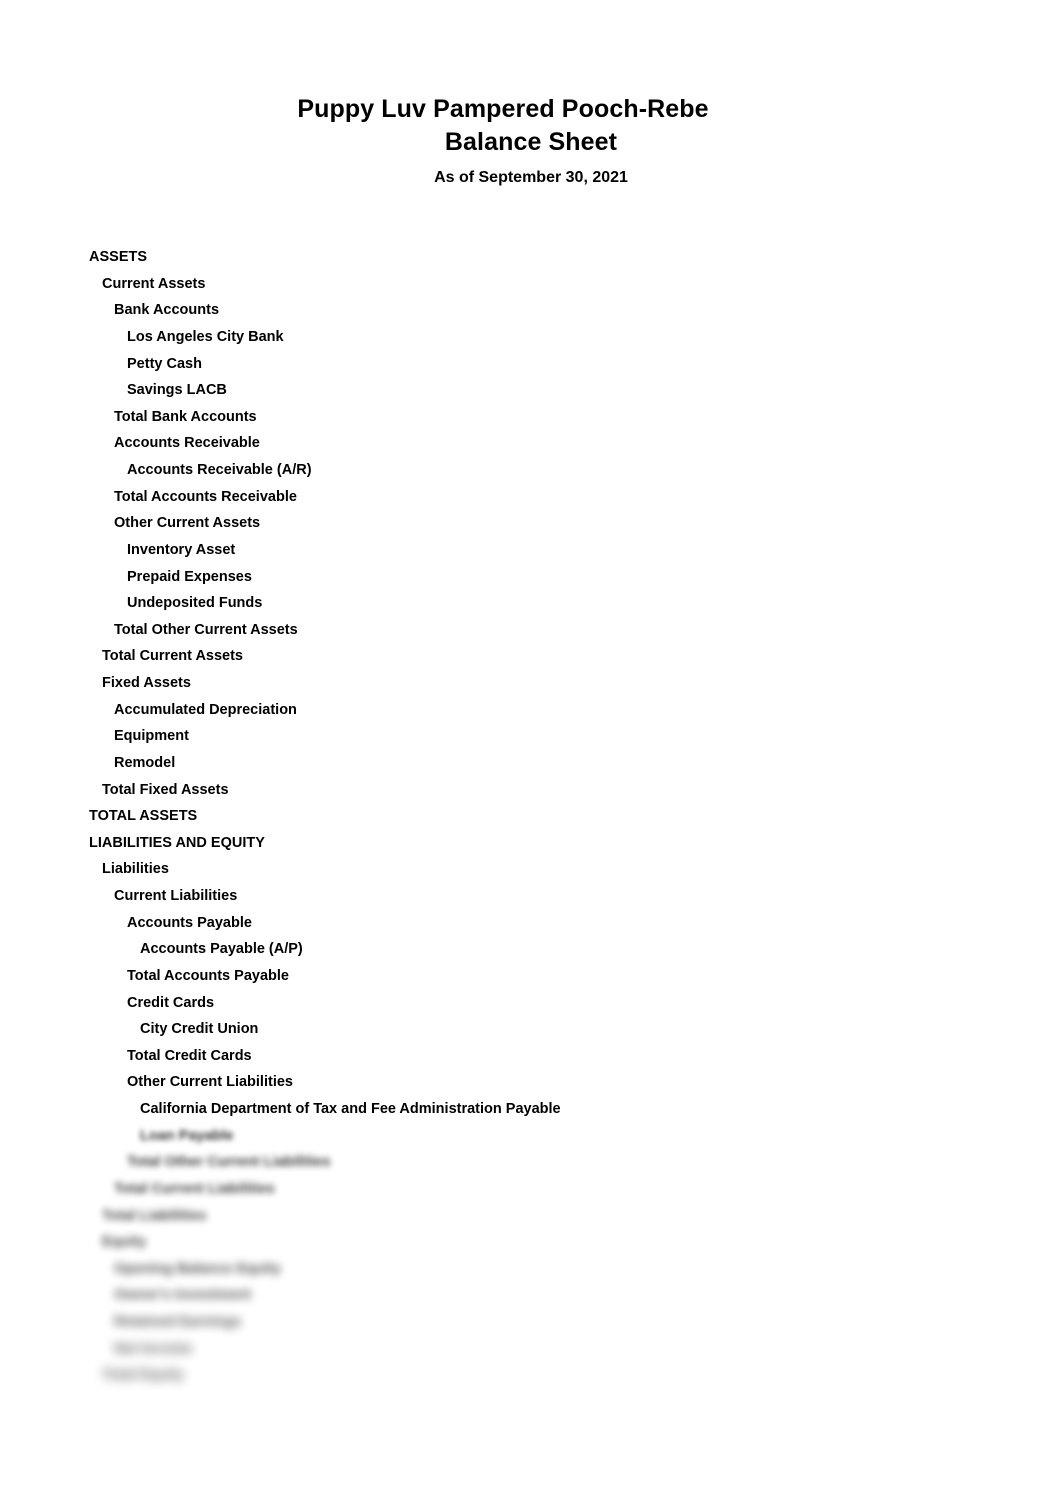  Describe the element at coordinates (154, 1215) in the screenshot. I see `account-label: Total Liabilities` at that location.